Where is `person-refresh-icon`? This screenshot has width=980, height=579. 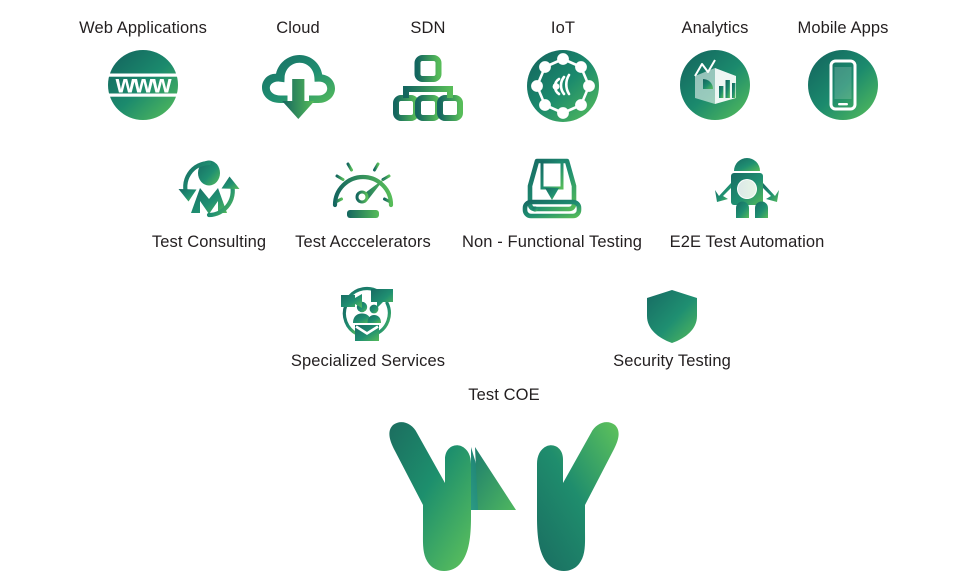
person-refresh-icon is located at coordinates (209, 189).